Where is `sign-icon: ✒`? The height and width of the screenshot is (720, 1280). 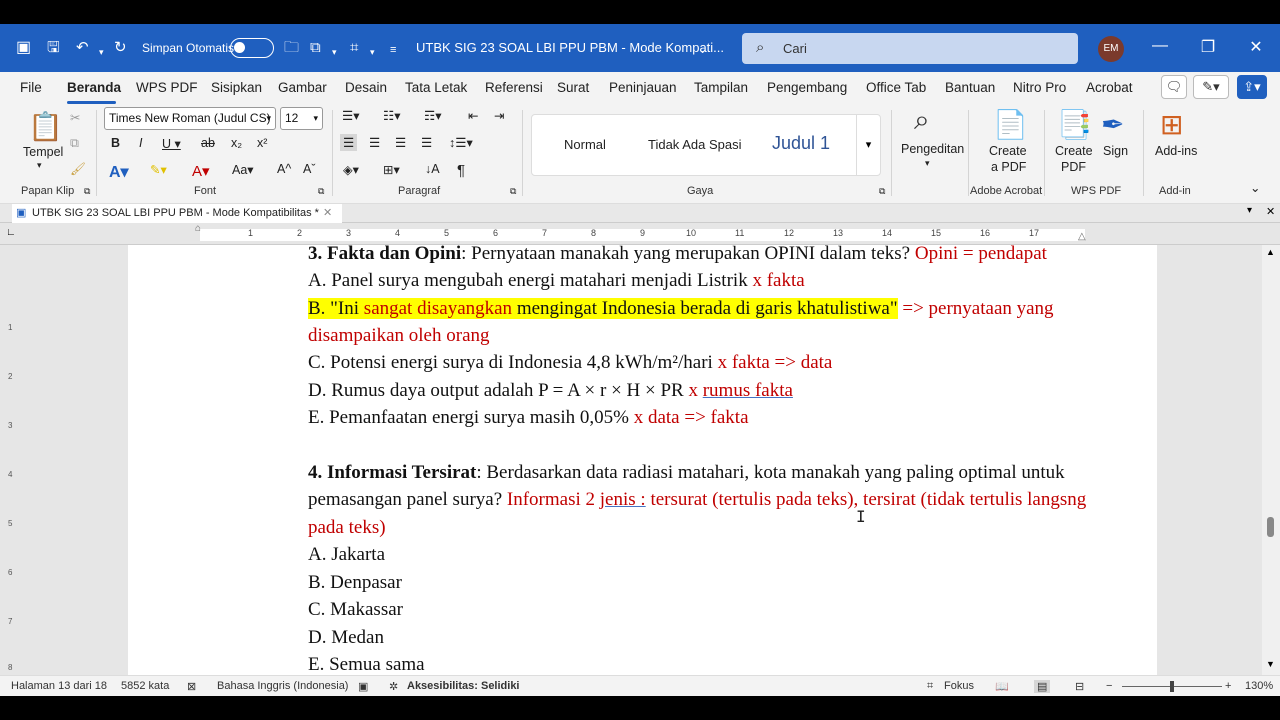 sign-icon: ✒ is located at coordinates (1112, 124).